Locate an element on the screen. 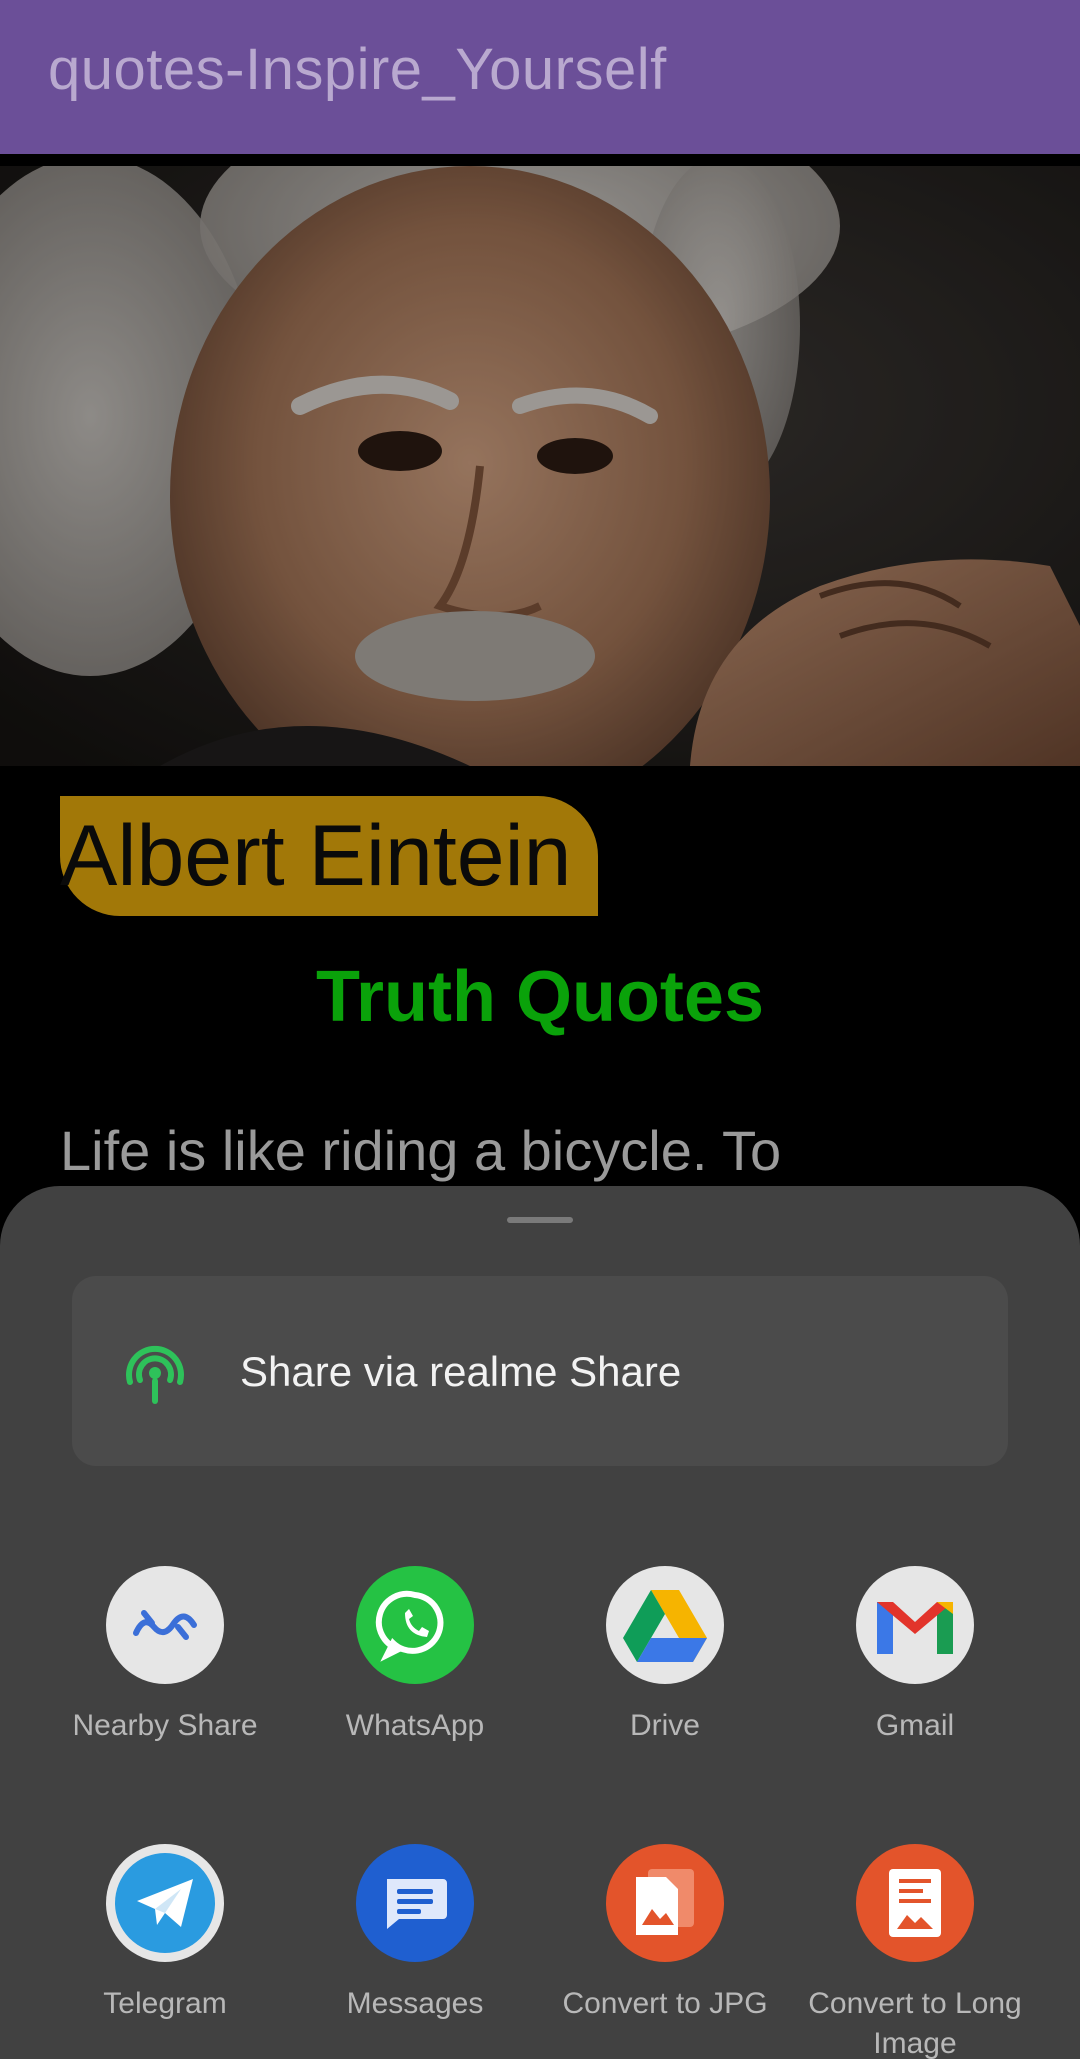 The width and height of the screenshot is (1080, 2059). nearby-share-icon is located at coordinates (165, 1625).